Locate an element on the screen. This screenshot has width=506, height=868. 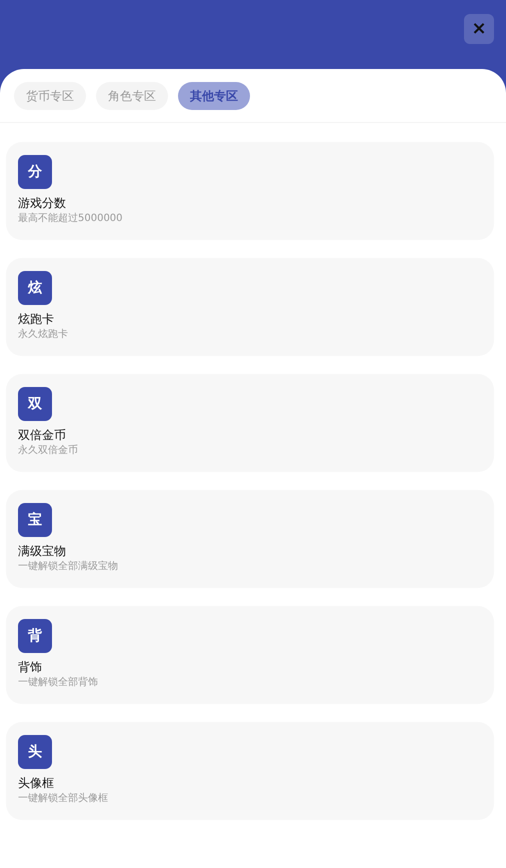
item-card: 炫 炫跑卡 永久炫跑卡 is located at coordinates (250, 307).